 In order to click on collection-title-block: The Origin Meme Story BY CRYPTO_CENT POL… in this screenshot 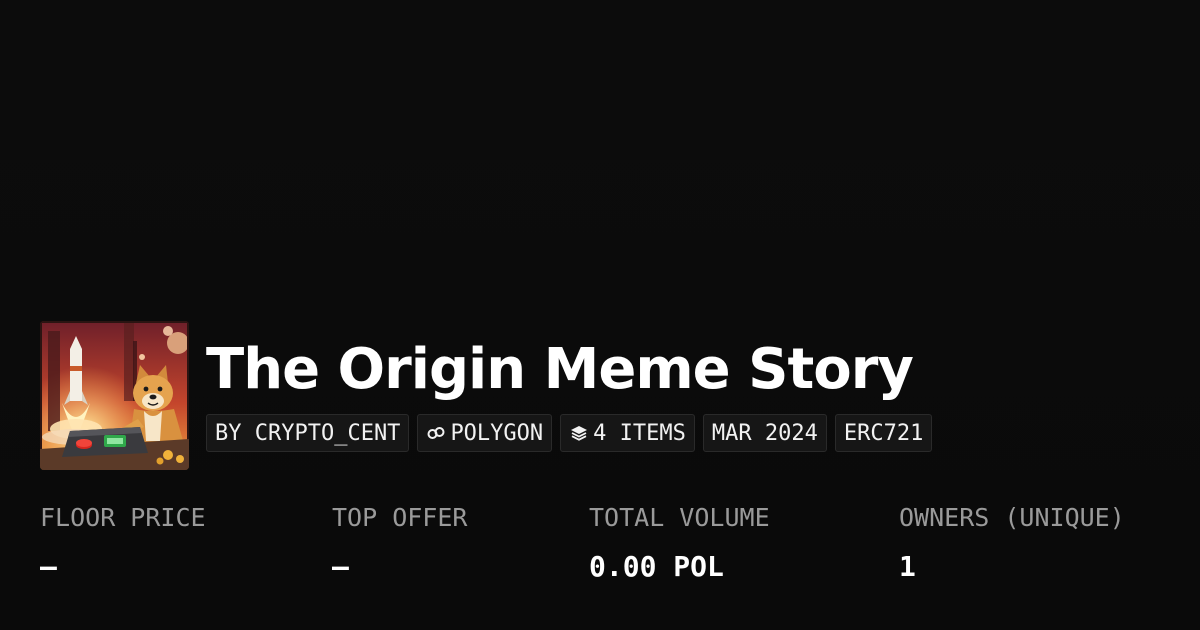, I will do `click(569, 386)`.